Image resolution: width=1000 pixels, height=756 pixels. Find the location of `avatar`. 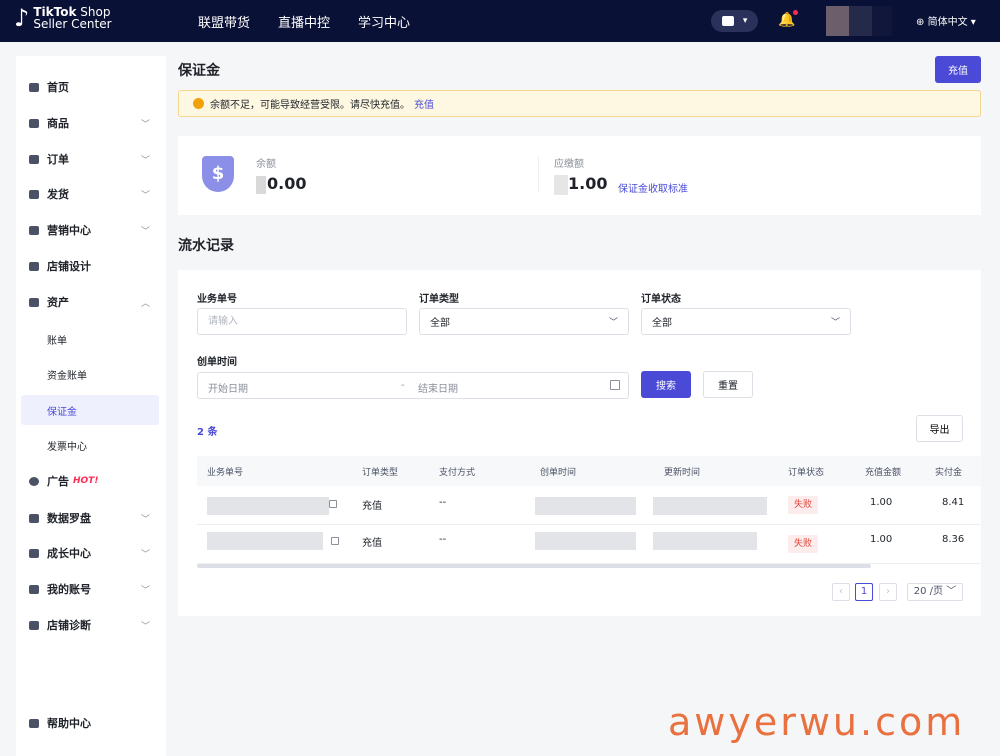

avatar is located at coordinates (859, 21).